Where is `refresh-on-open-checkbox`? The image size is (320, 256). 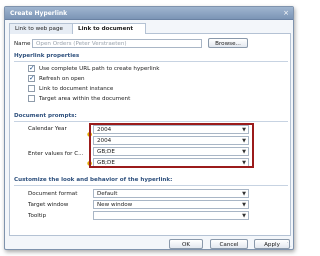 refresh-on-open-checkbox is located at coordinates (31, 78).